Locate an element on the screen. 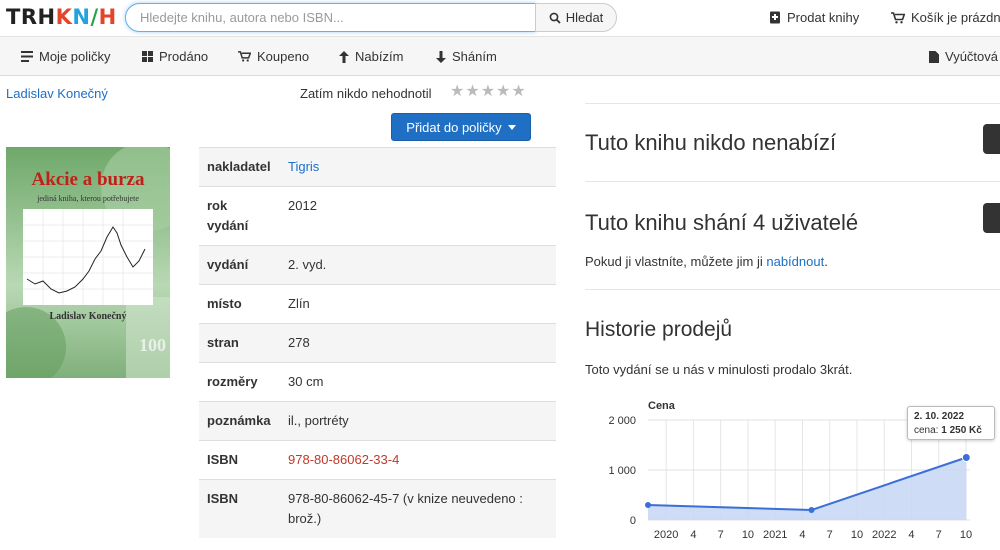  info-key: rok vydání is located at coordinates (239, 216).